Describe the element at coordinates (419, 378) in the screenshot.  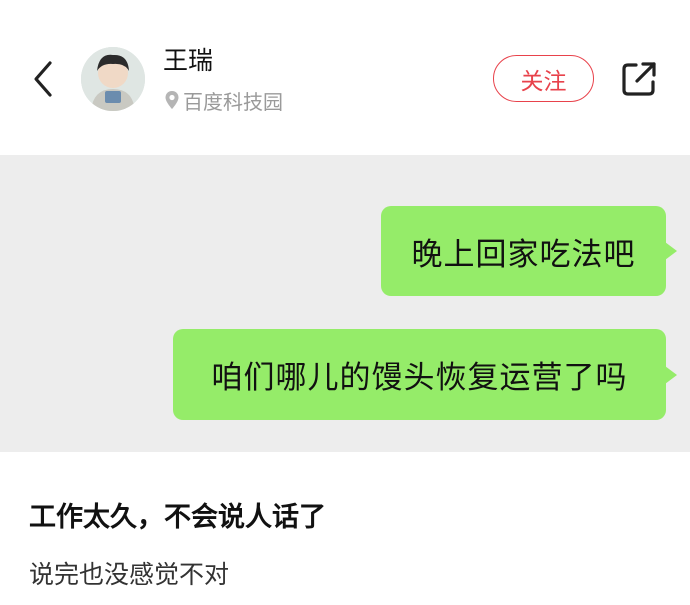
I see `chat-message-text: 咱们哪儿的馒头恢复运营了吗` at that location.